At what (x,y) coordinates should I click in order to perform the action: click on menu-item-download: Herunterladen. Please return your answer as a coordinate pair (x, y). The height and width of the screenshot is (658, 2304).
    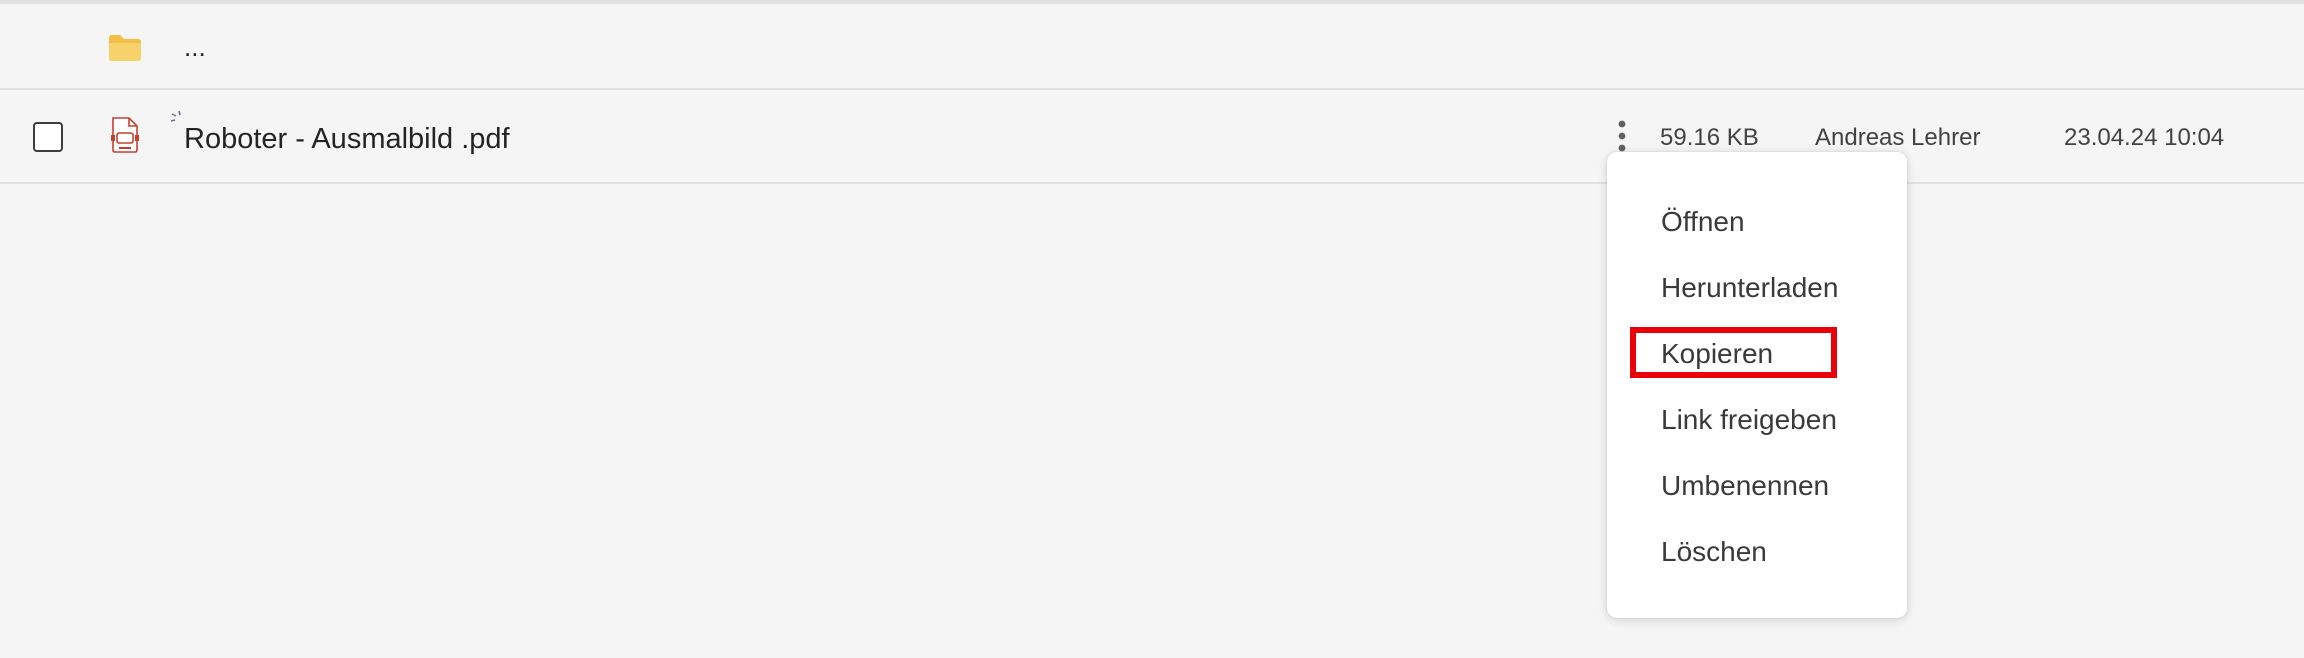
    Looking at the image, I should click on (1749, 288).